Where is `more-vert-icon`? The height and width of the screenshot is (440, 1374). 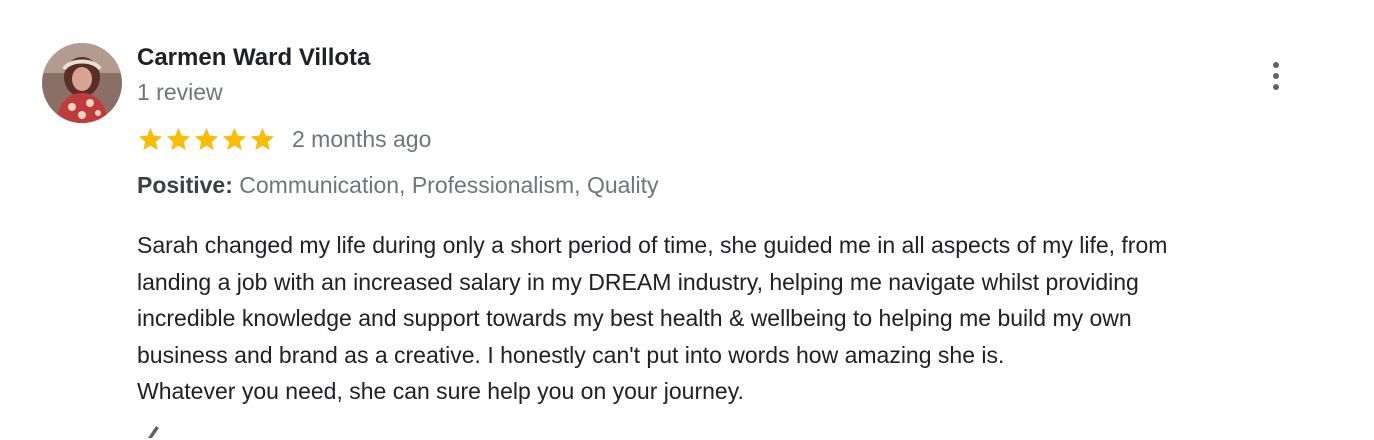
more-vert-icon is located at coordinates (1276, 65).